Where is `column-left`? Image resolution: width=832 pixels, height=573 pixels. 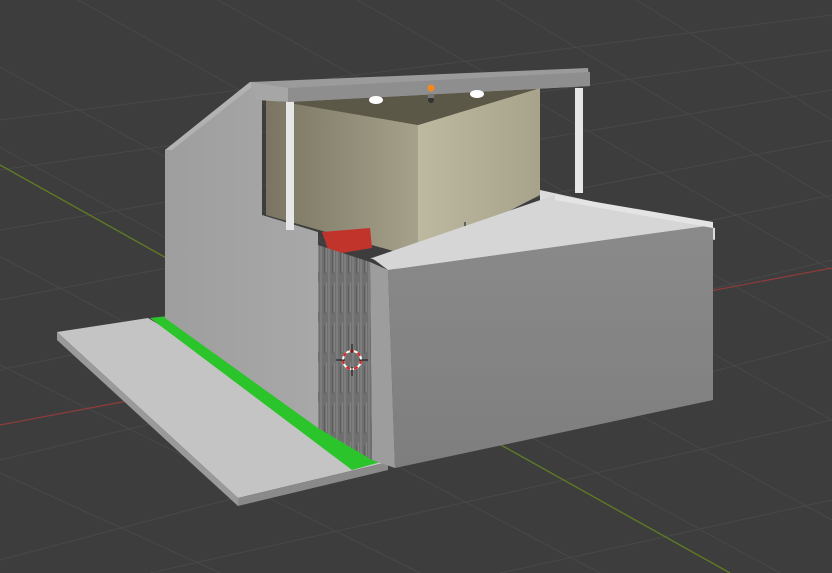 column-left is located at coordinates (290, 165).